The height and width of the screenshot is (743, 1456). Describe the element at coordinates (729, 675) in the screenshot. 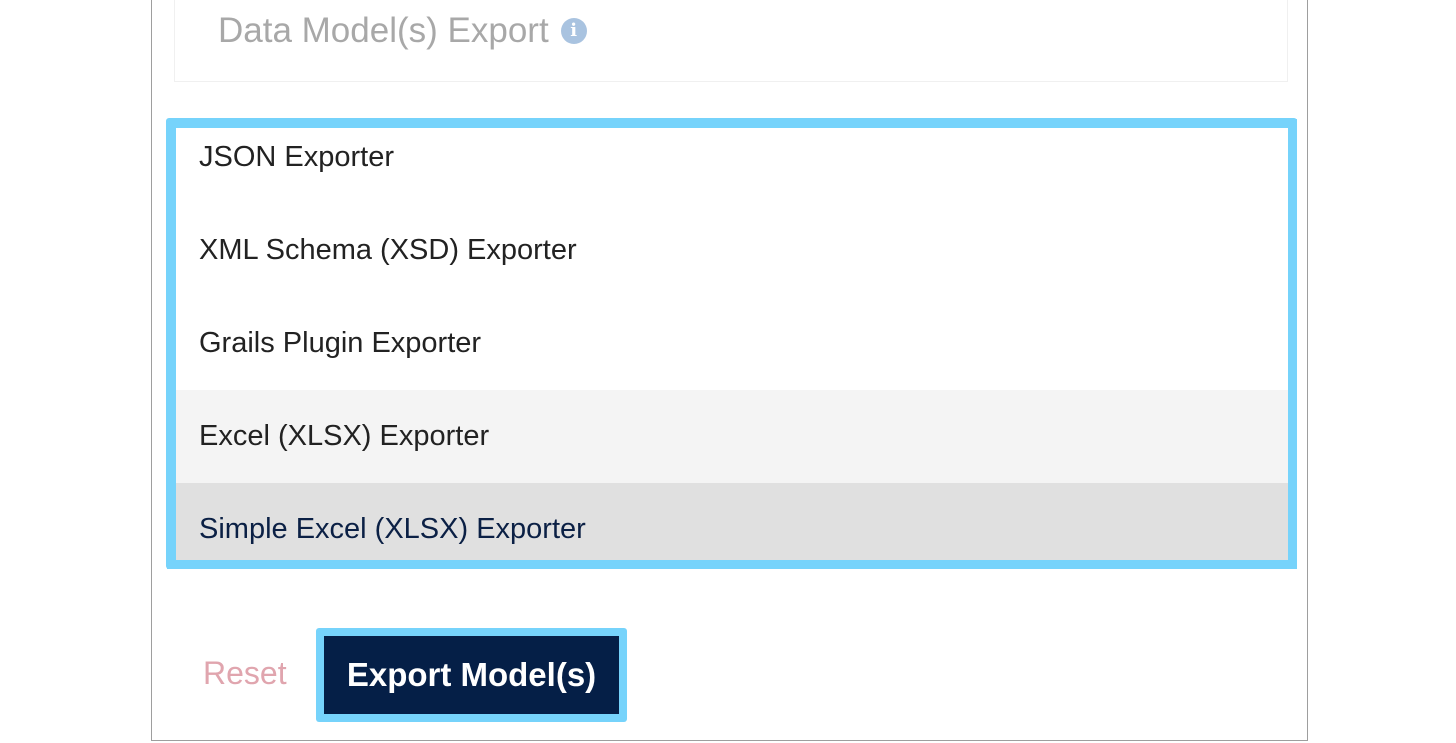

I see `form-actions: Reset Export Model(s)` at that location.